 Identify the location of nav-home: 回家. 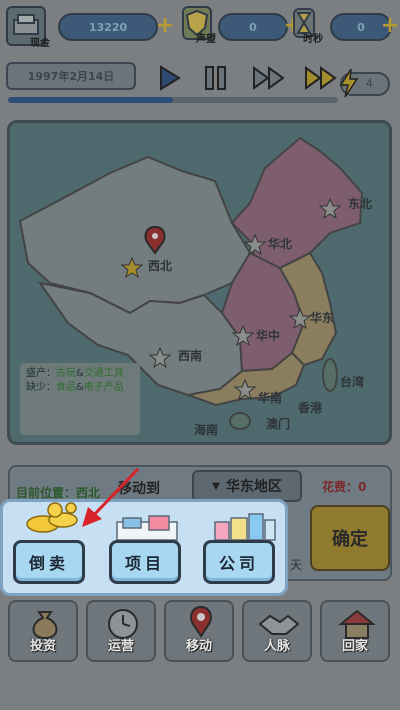
(355, 631).